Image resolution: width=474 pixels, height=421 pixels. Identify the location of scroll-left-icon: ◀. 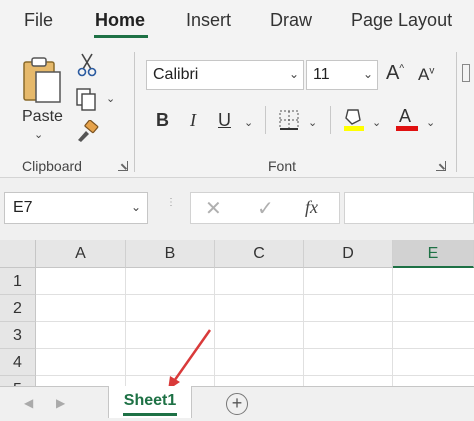
(28, 403).